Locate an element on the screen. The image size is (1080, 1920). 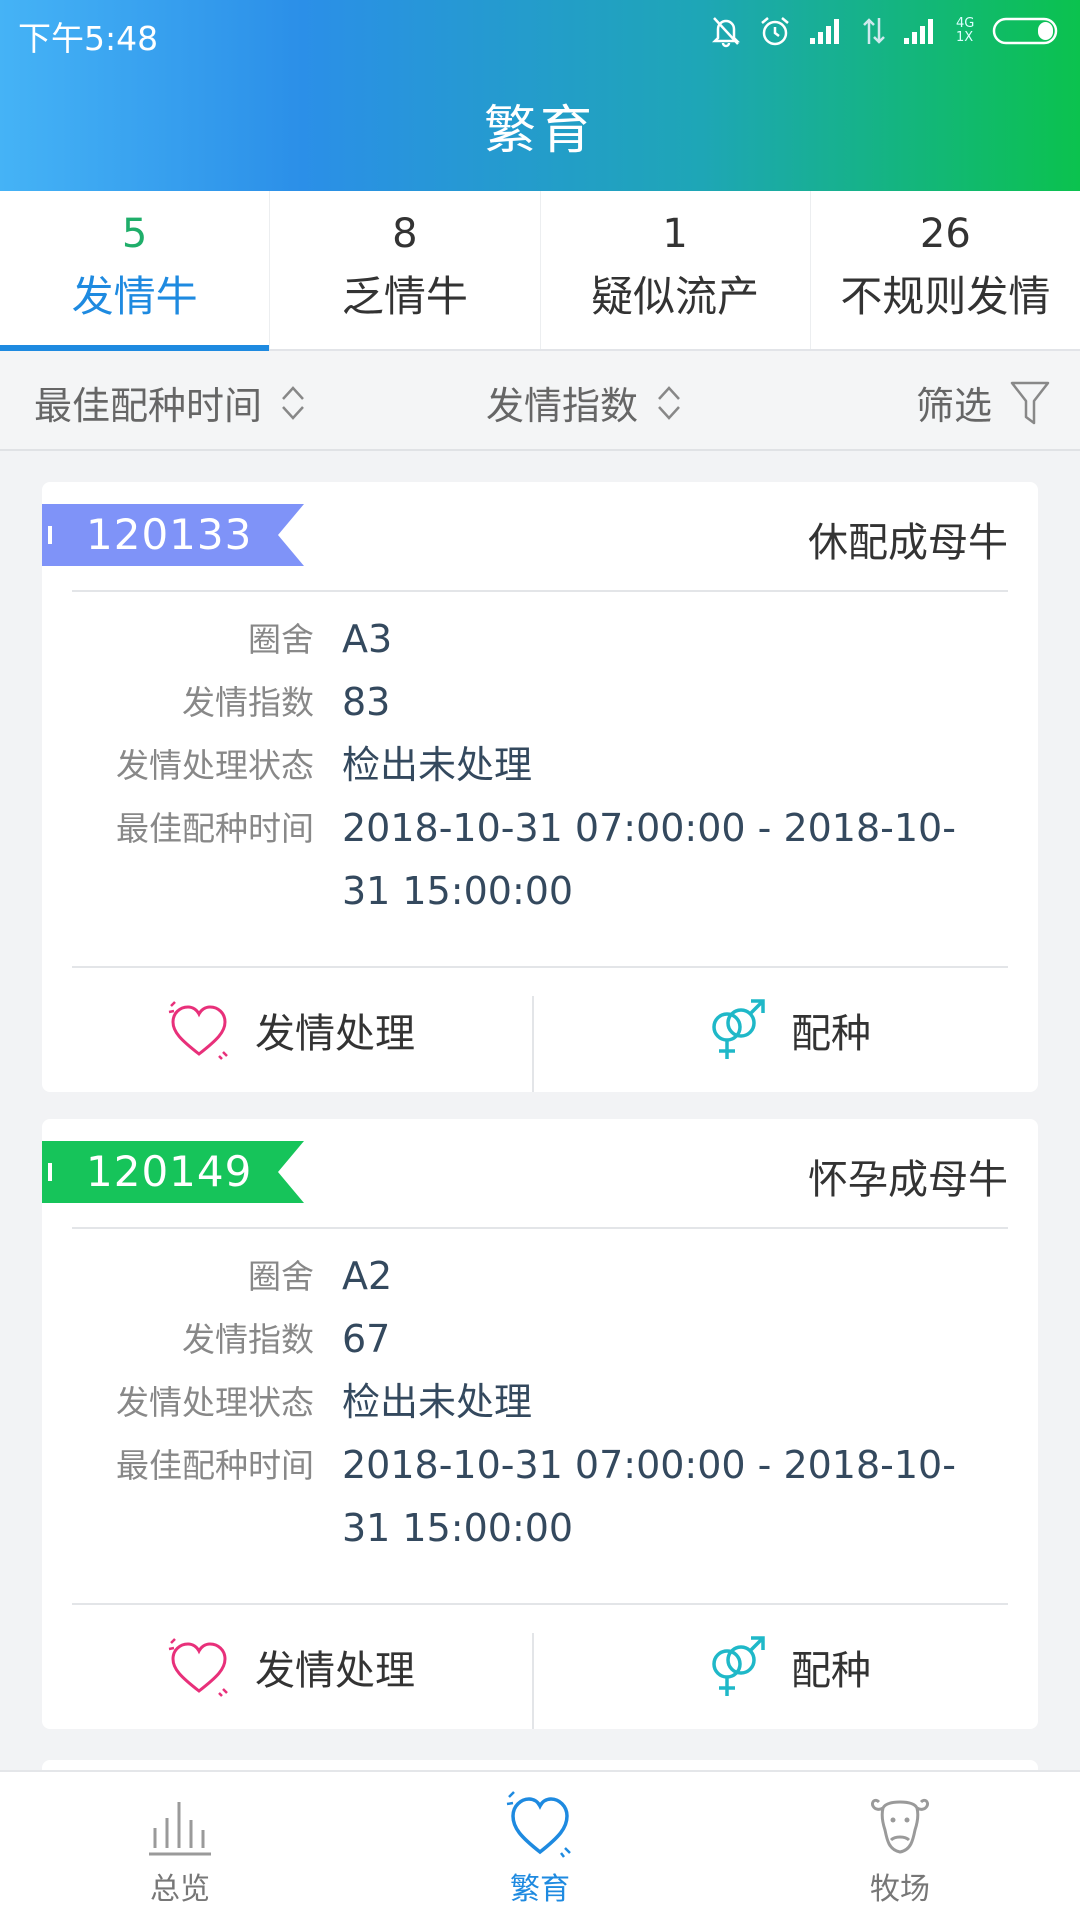
status-icons: 4G 1X is located at coordinates (886, 31).